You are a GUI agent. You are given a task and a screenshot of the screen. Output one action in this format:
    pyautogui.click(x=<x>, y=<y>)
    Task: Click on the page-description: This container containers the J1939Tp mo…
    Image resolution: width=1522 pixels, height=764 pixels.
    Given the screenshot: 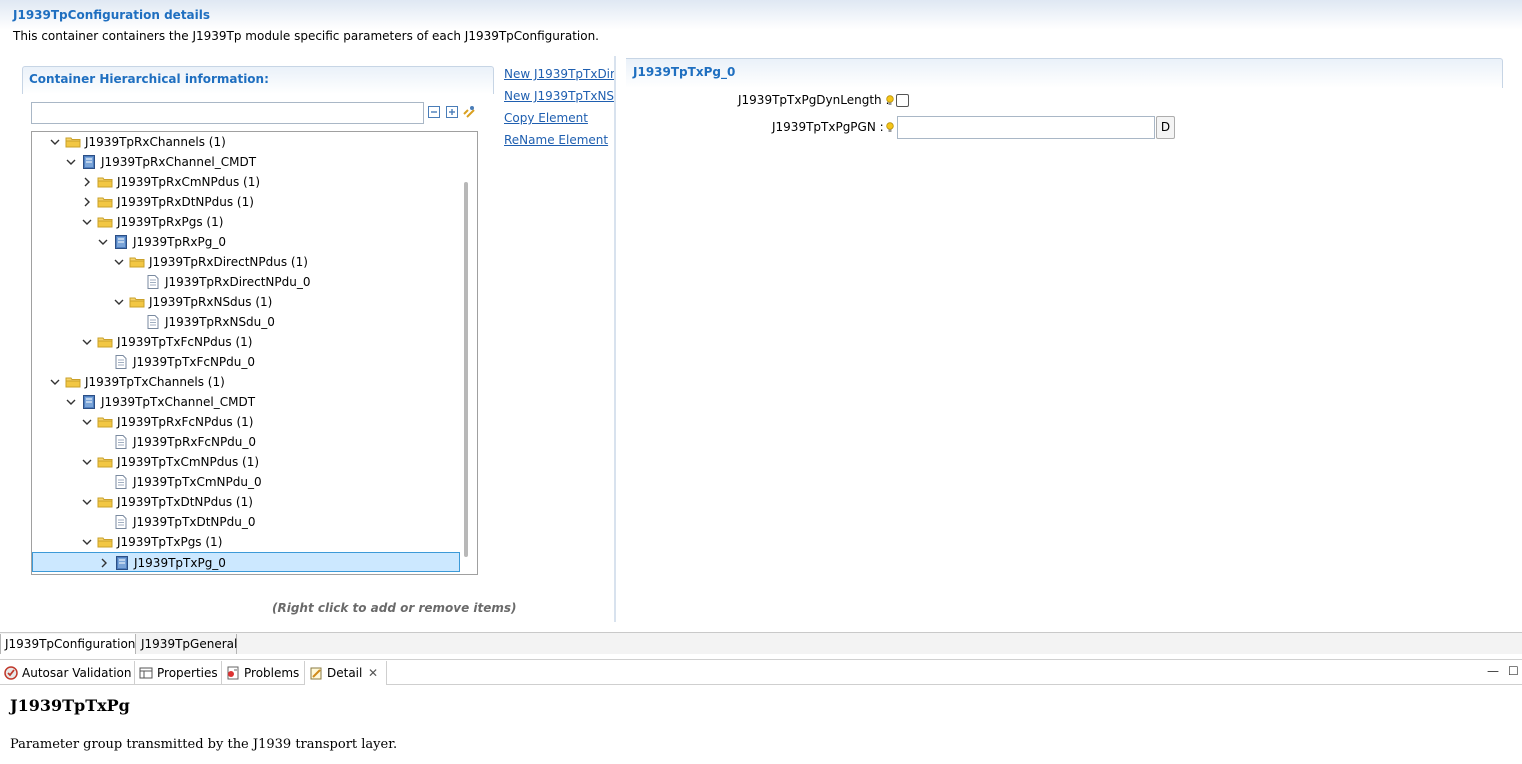 What is the action you would take?
    pyautogui.click(x=306, y=36)
    